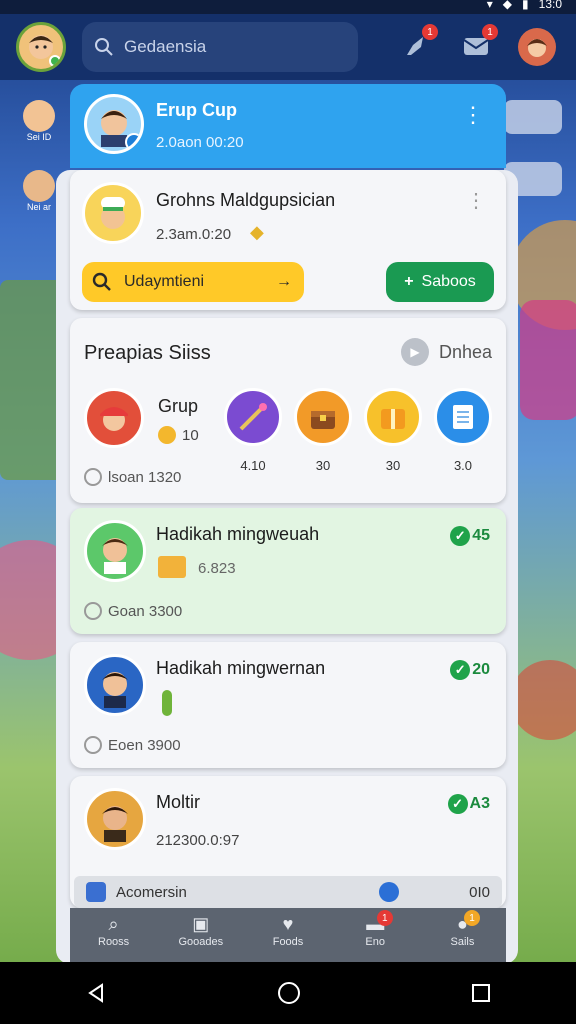 Image resolution: width=576 pixels, height=1024 pixels. Describe the element at coordinates (478, 44) in the screenshot. I see `mail-notification-button: 1` at that location.